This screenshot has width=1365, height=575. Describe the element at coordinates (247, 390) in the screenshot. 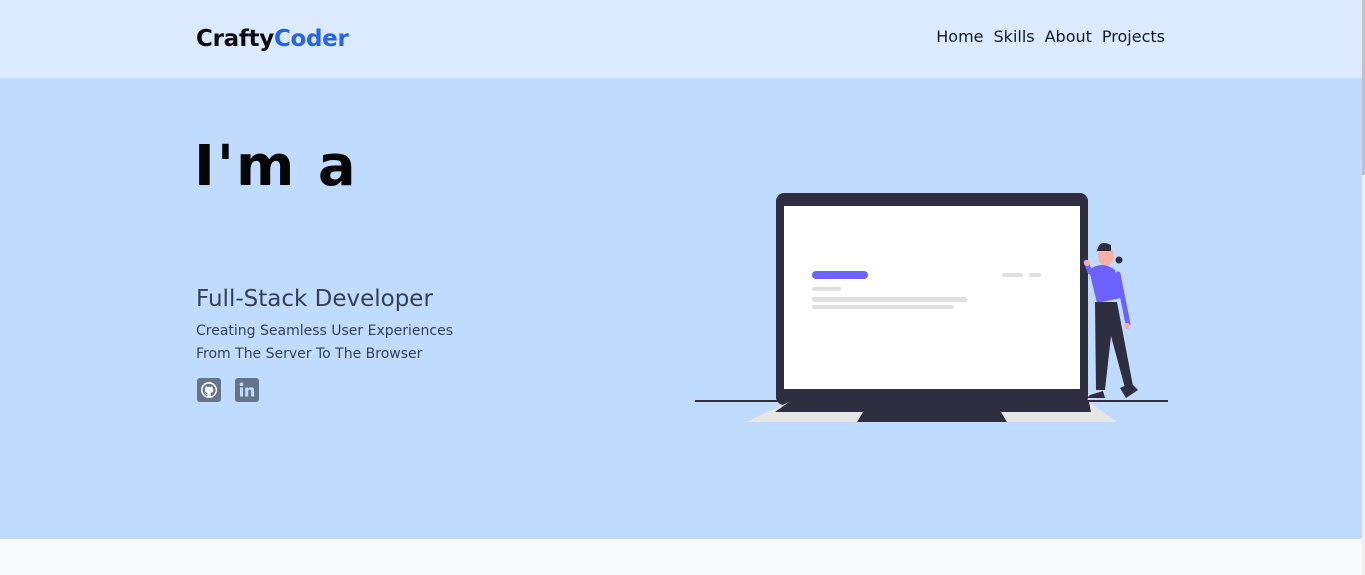

I see `linkedin-icon` at that location.